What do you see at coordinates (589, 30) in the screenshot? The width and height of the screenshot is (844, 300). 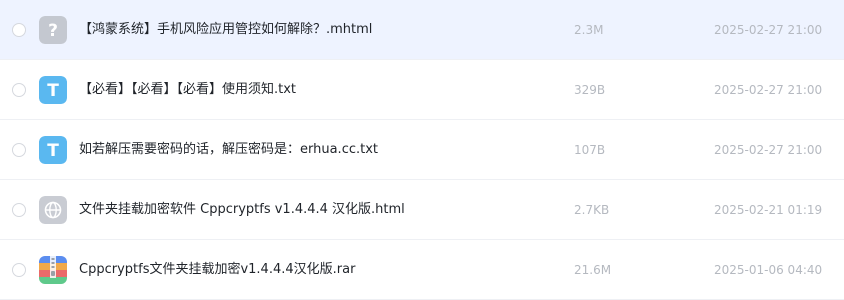 I see `file-size: 2.3M` at bounding box center [589, 30].